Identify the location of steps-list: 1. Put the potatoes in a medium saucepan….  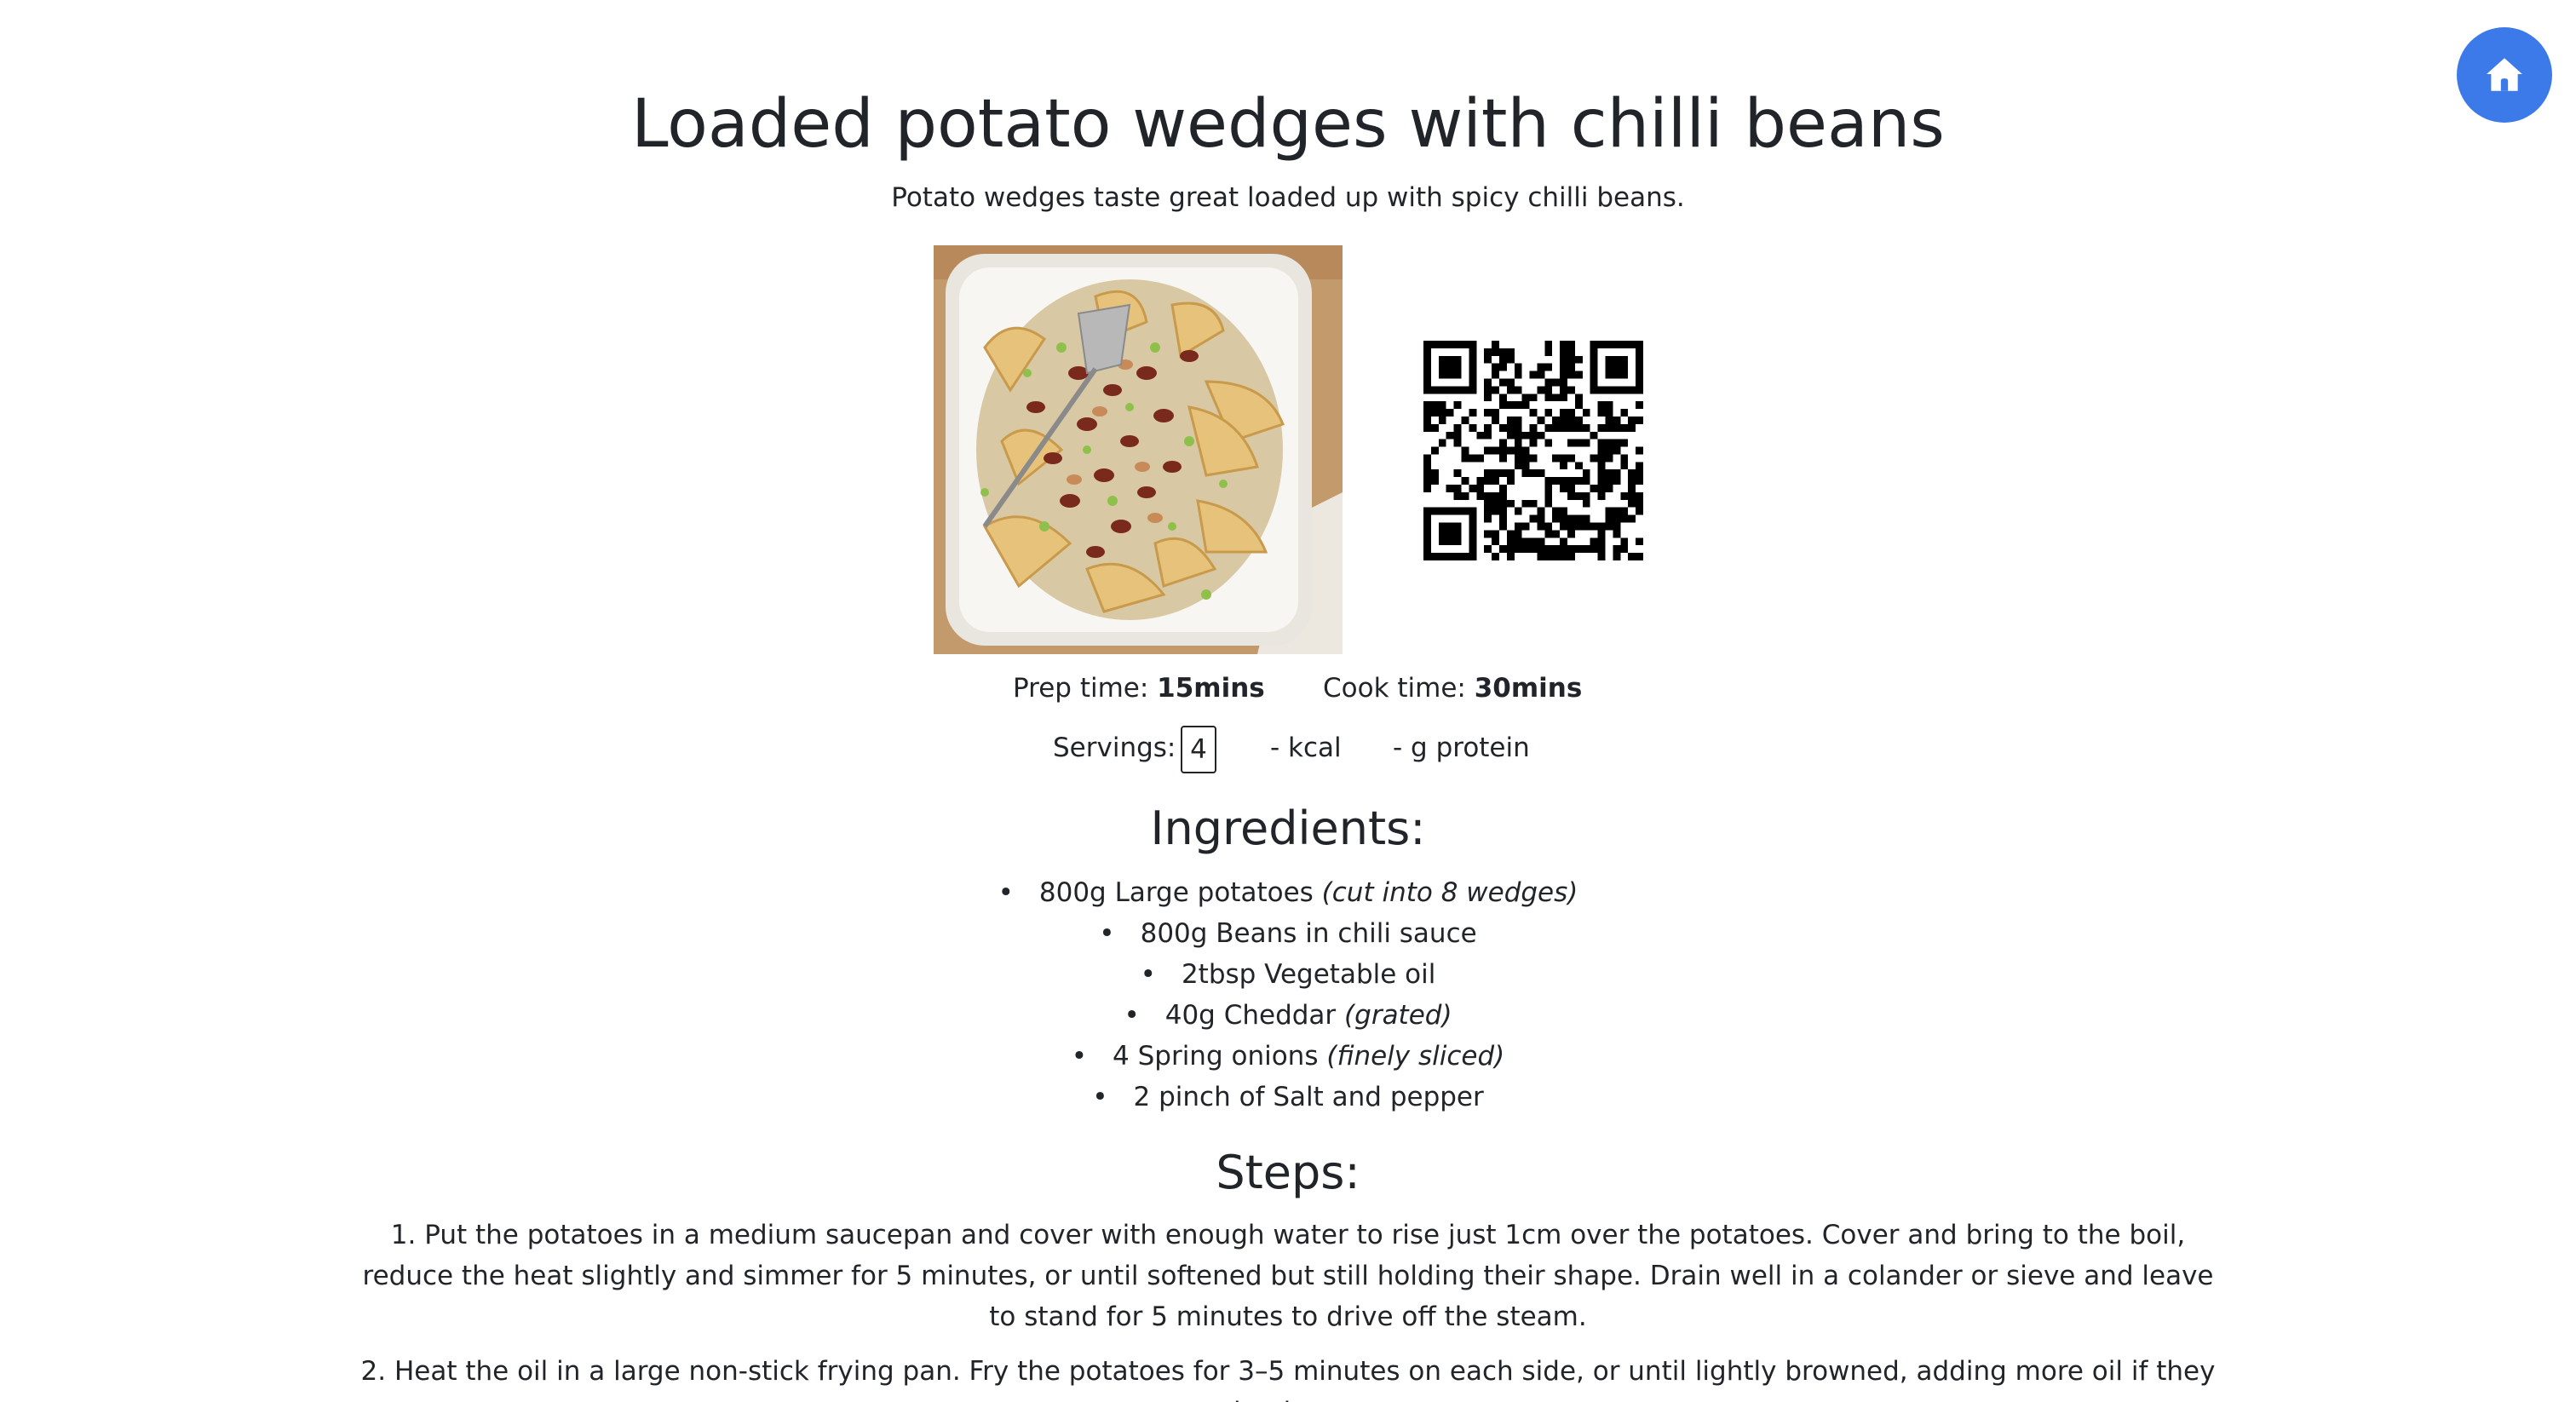
(1288, 1308).